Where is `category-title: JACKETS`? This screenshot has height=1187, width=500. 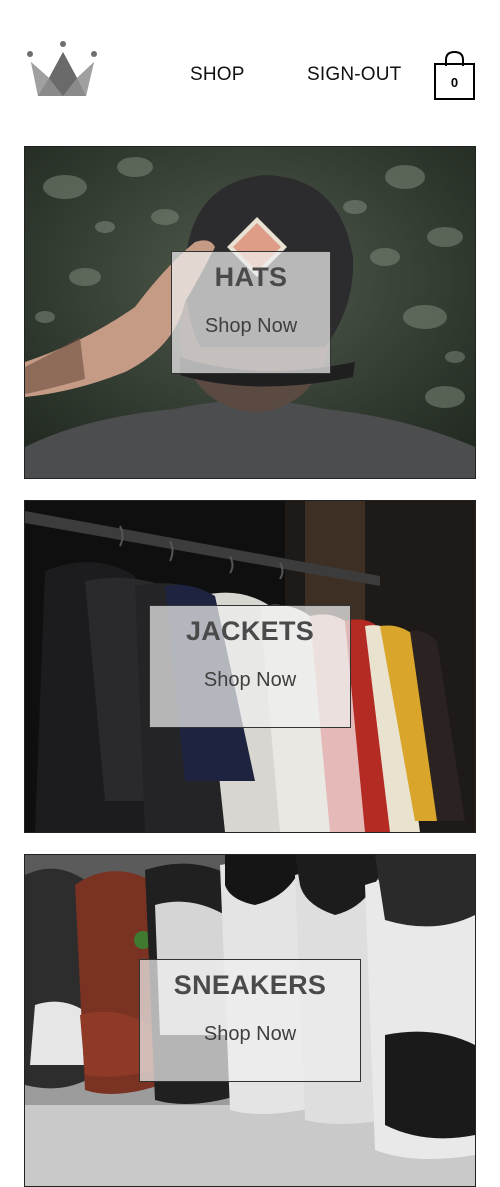 category-title: JACKETS is located at coordinates (250, 631).